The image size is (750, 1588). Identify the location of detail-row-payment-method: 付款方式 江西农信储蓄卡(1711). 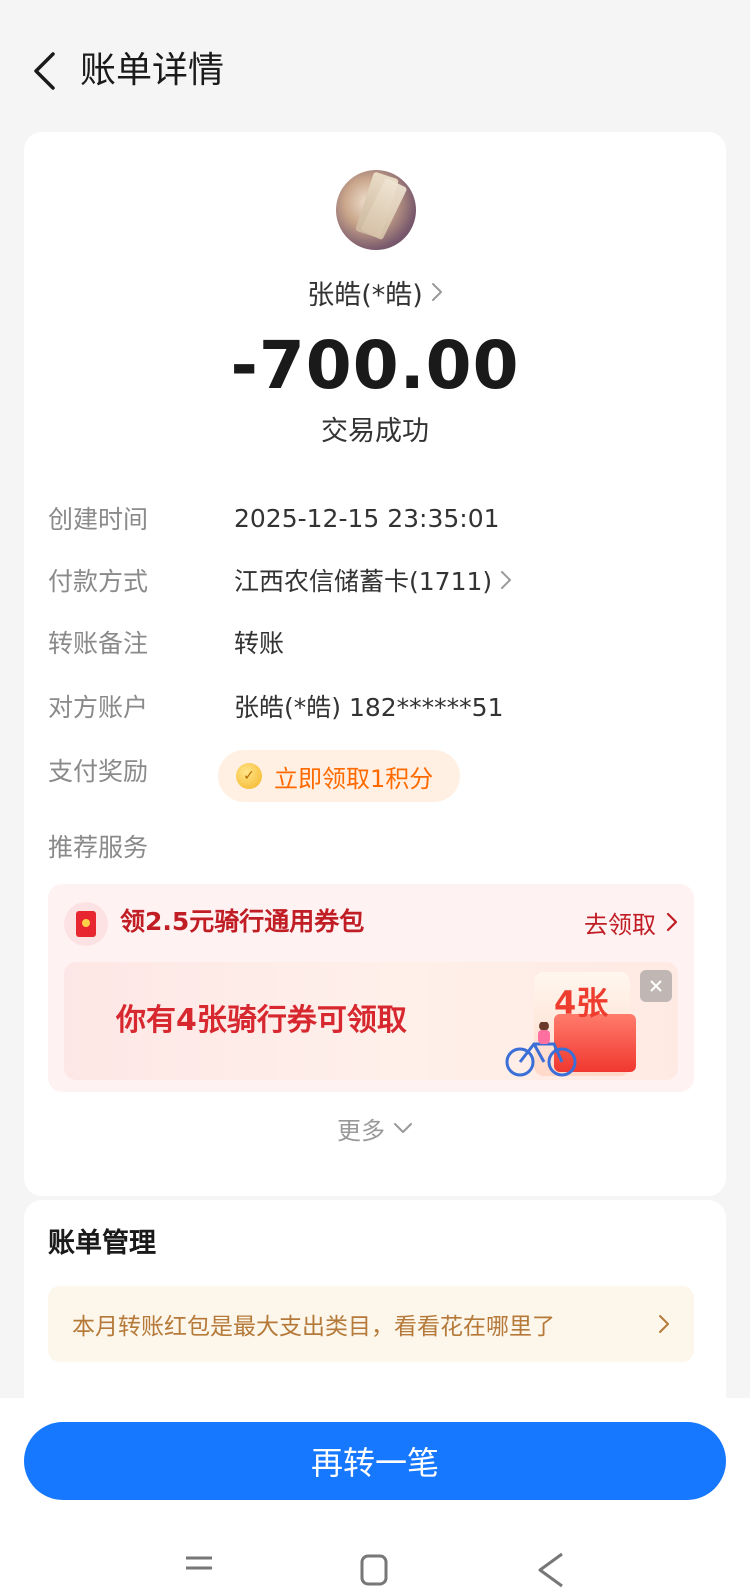
(378, 580).